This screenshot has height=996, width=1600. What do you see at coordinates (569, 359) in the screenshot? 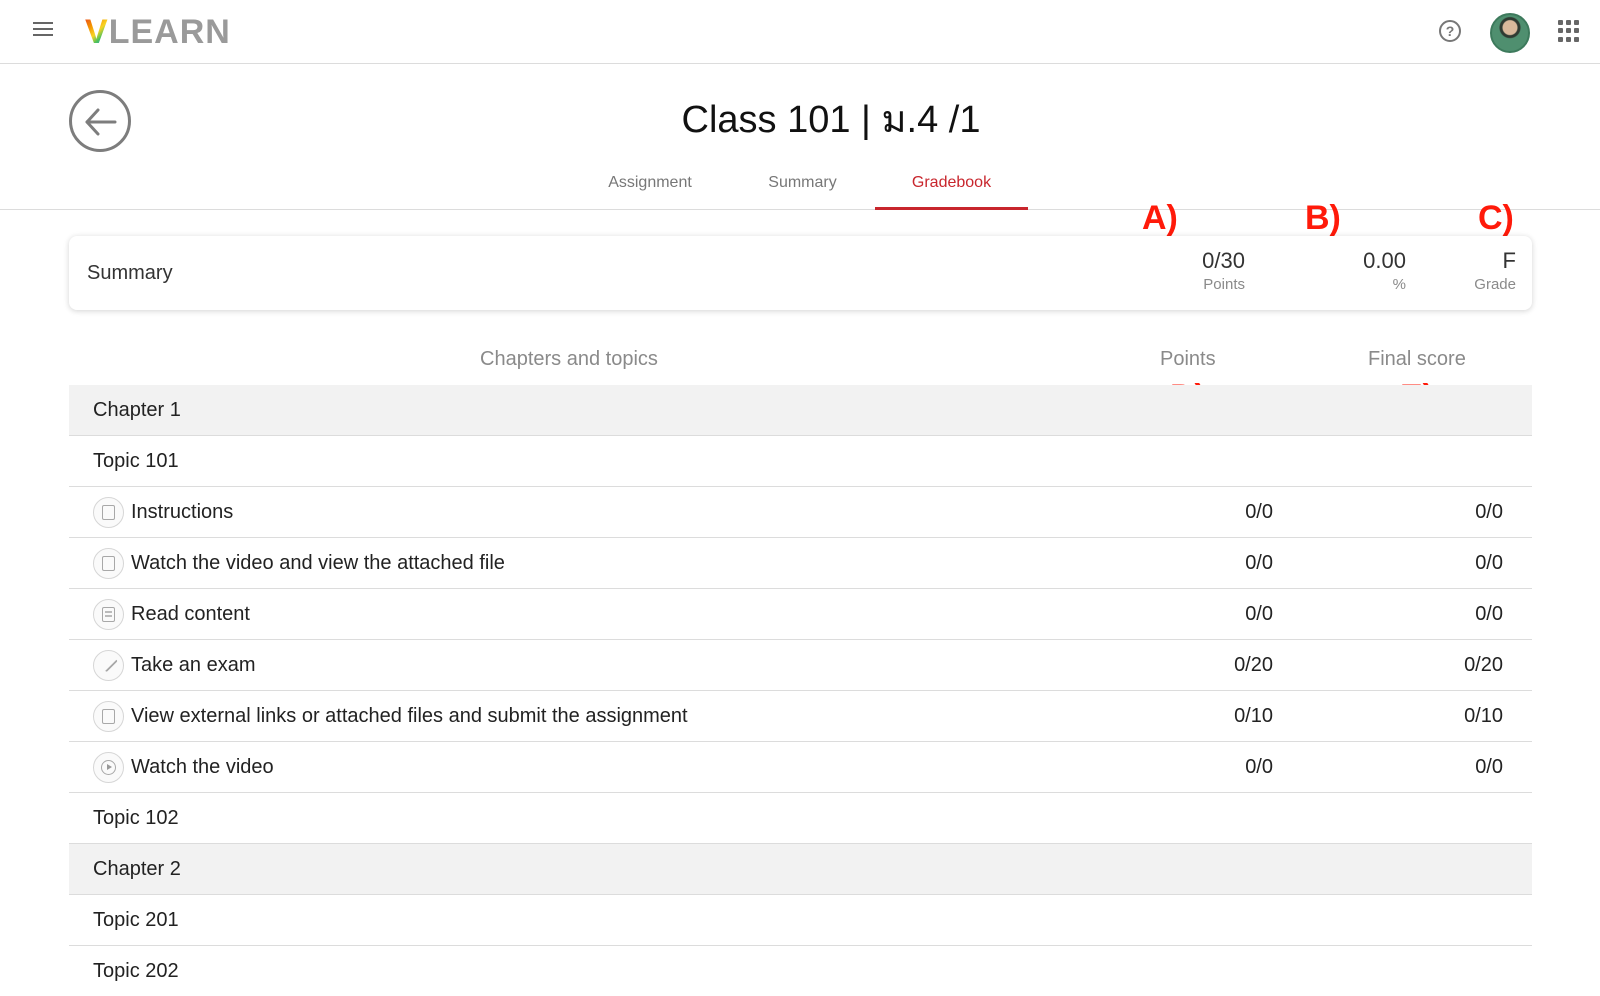
I see `column-header-topics: Chapters and topics` at bounding box center [569, 359].